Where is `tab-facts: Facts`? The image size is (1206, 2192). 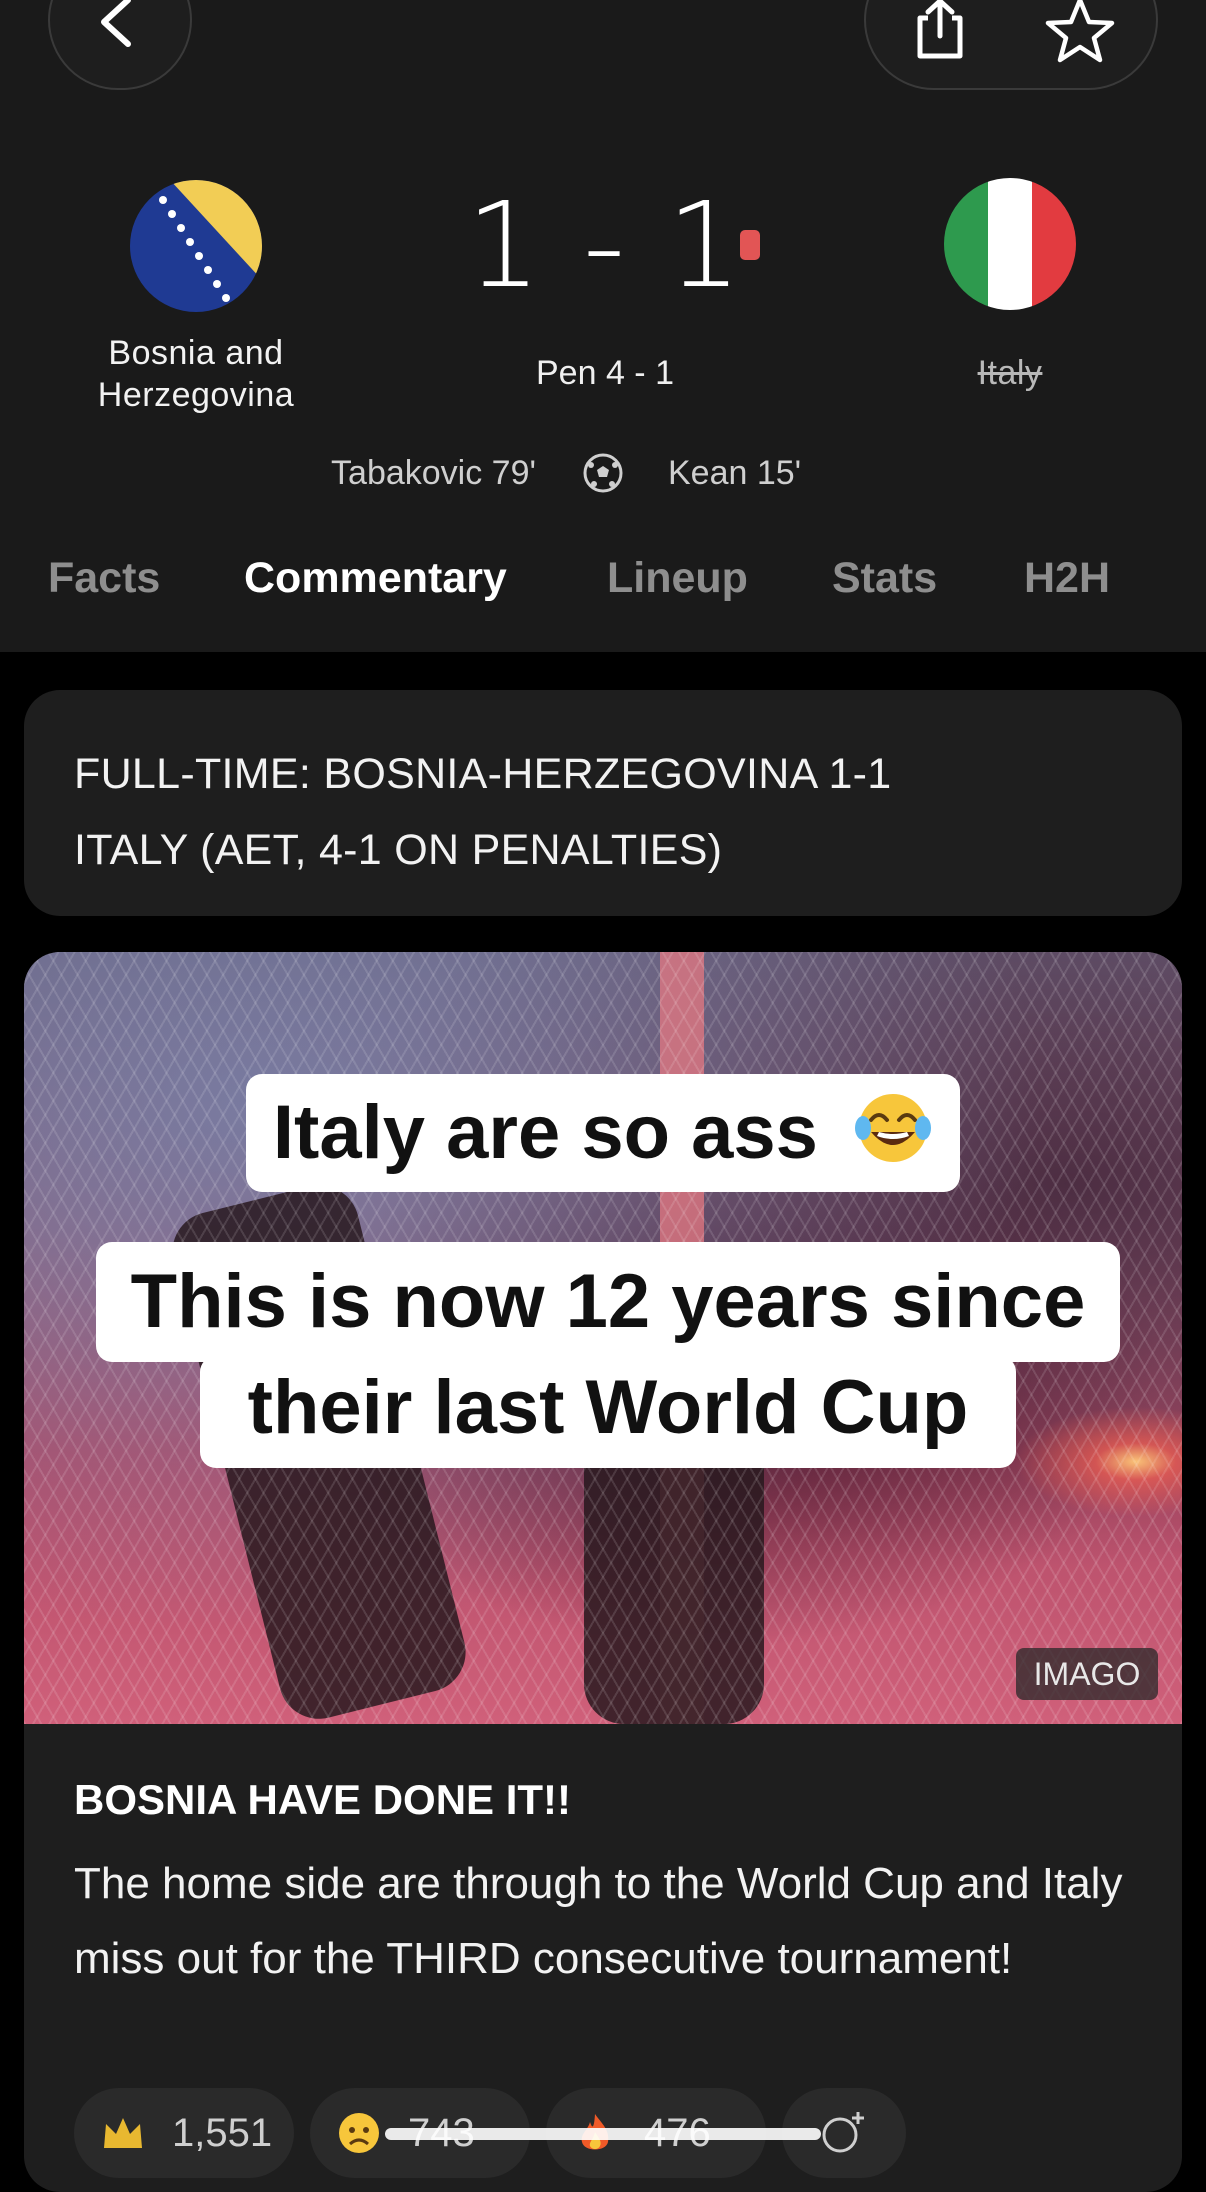 tab-facts: Facts is located at coordinates (104, 578).